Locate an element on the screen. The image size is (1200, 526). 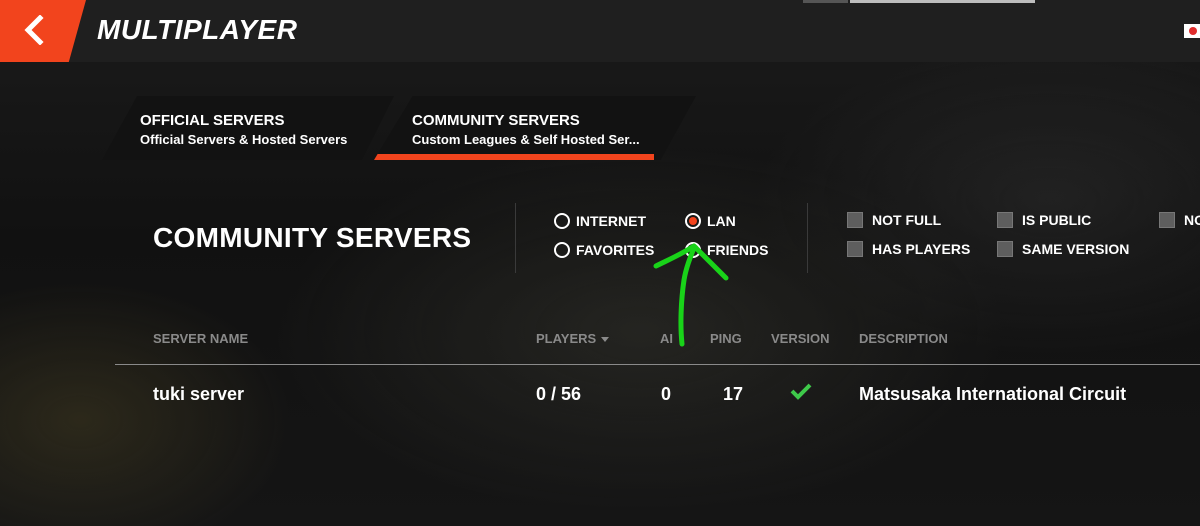
checkbox-label: SAME VERSION is located at coordinates (1076, 249).